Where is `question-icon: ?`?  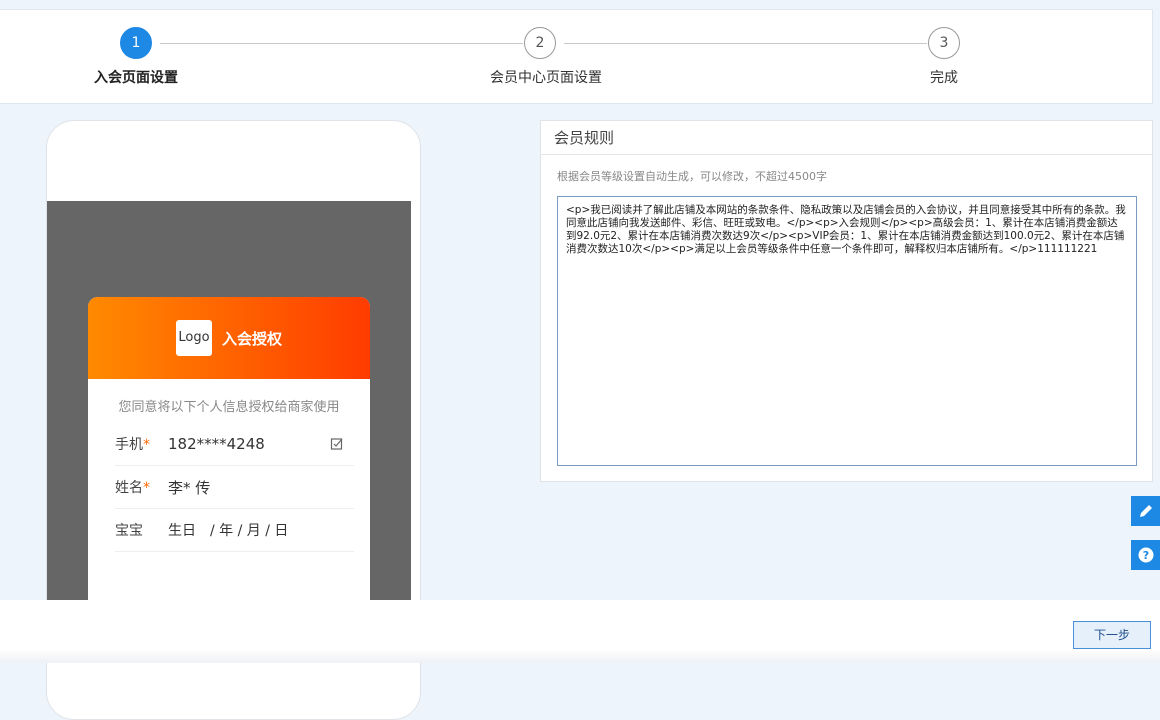
question-icon: ? is located at coordinates (1145, 555).